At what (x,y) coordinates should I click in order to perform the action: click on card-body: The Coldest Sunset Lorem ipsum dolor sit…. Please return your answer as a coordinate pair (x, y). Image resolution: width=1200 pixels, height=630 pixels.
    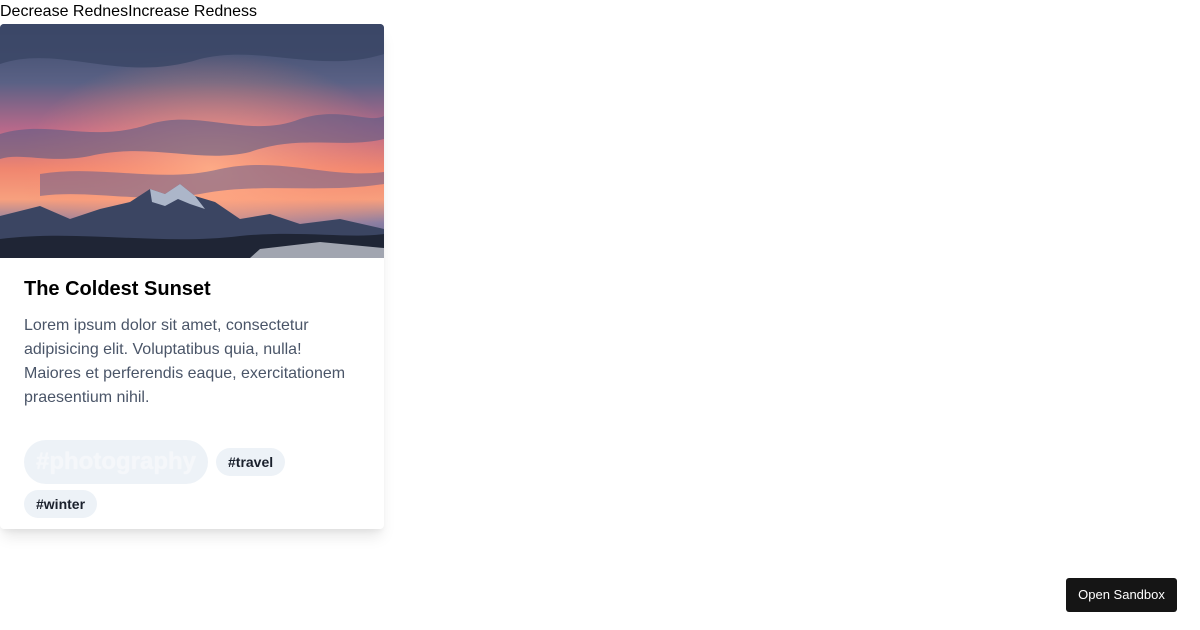
    Looking at the image, I should click on (192, 334).